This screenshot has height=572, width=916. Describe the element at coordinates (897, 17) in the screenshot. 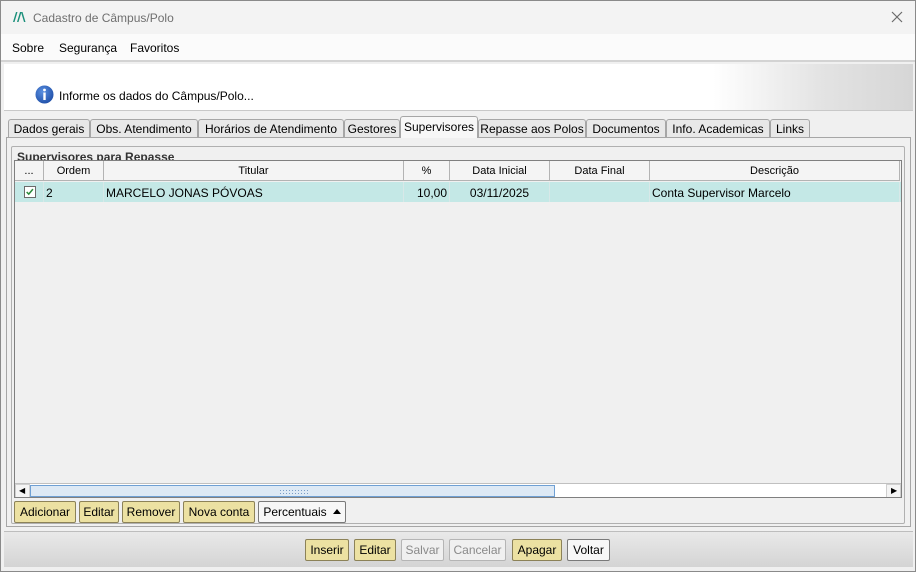

I see `close-icon` at that location.